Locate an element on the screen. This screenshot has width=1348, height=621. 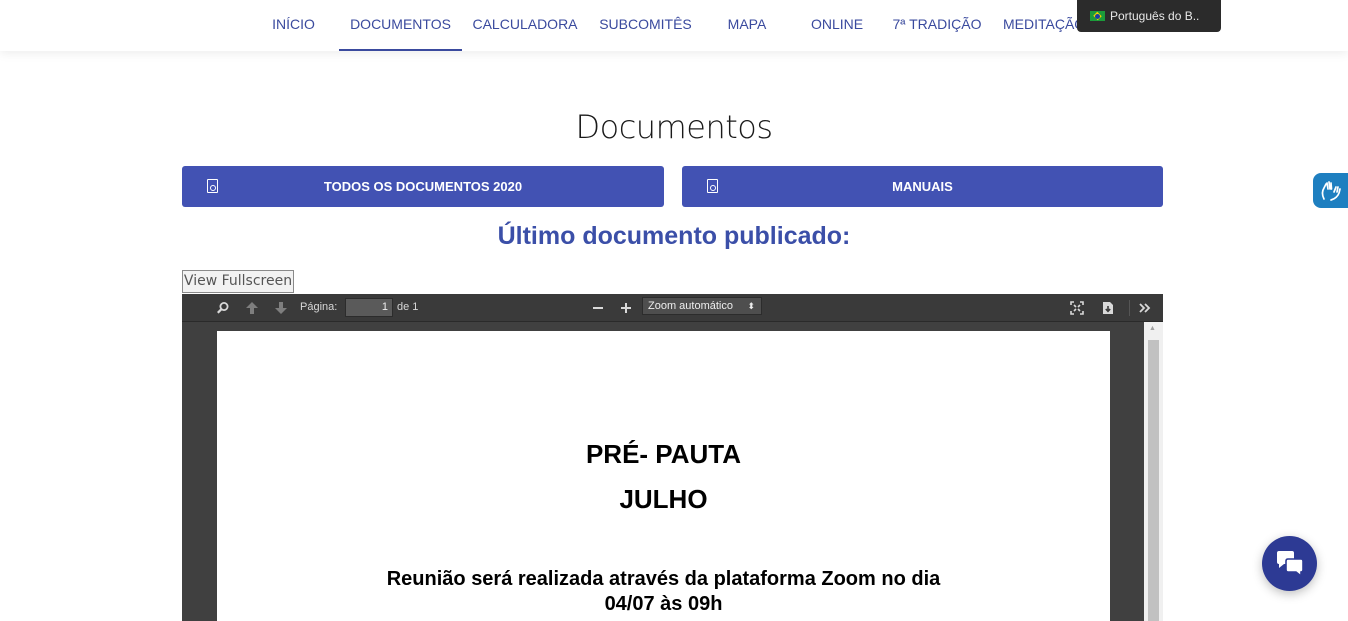
nav-item-documentos: DOCUMENTOS is located at coordinates (400, 25).